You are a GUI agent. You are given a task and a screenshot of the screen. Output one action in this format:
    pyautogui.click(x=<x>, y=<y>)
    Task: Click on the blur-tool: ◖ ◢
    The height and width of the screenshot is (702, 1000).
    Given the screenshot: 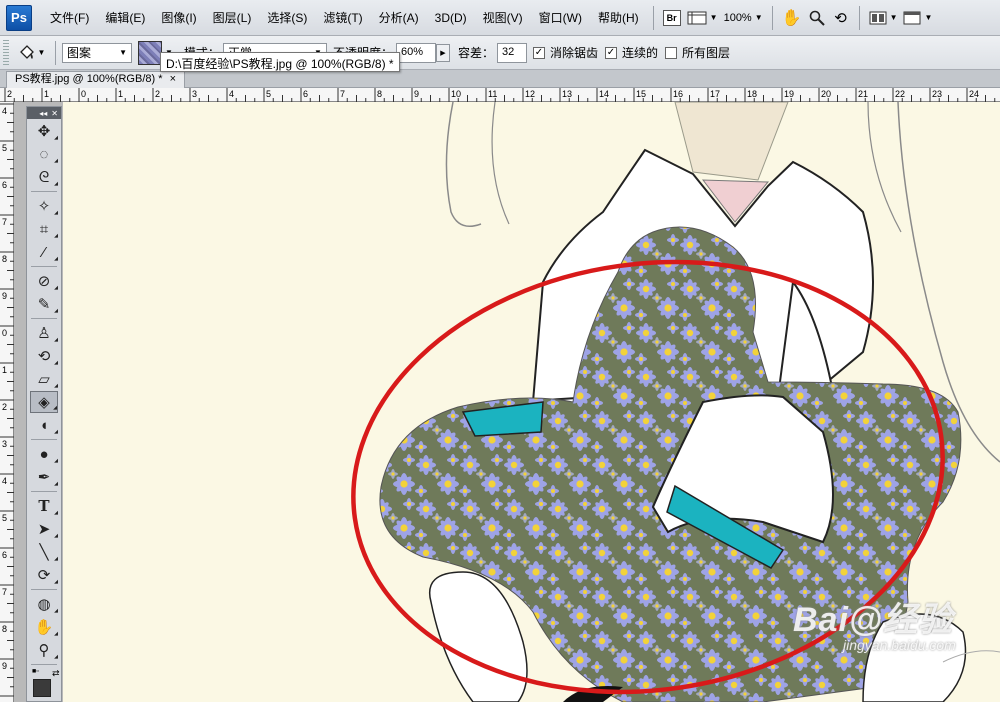 What is the action you would take?
    pyautogui.click(x=44, y=425)
    